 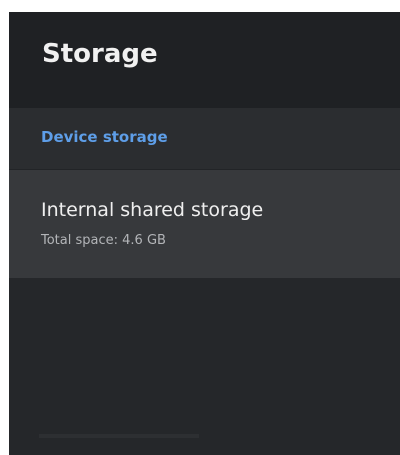 I want to click on page-title: Storage, so click(x=100, y=54).